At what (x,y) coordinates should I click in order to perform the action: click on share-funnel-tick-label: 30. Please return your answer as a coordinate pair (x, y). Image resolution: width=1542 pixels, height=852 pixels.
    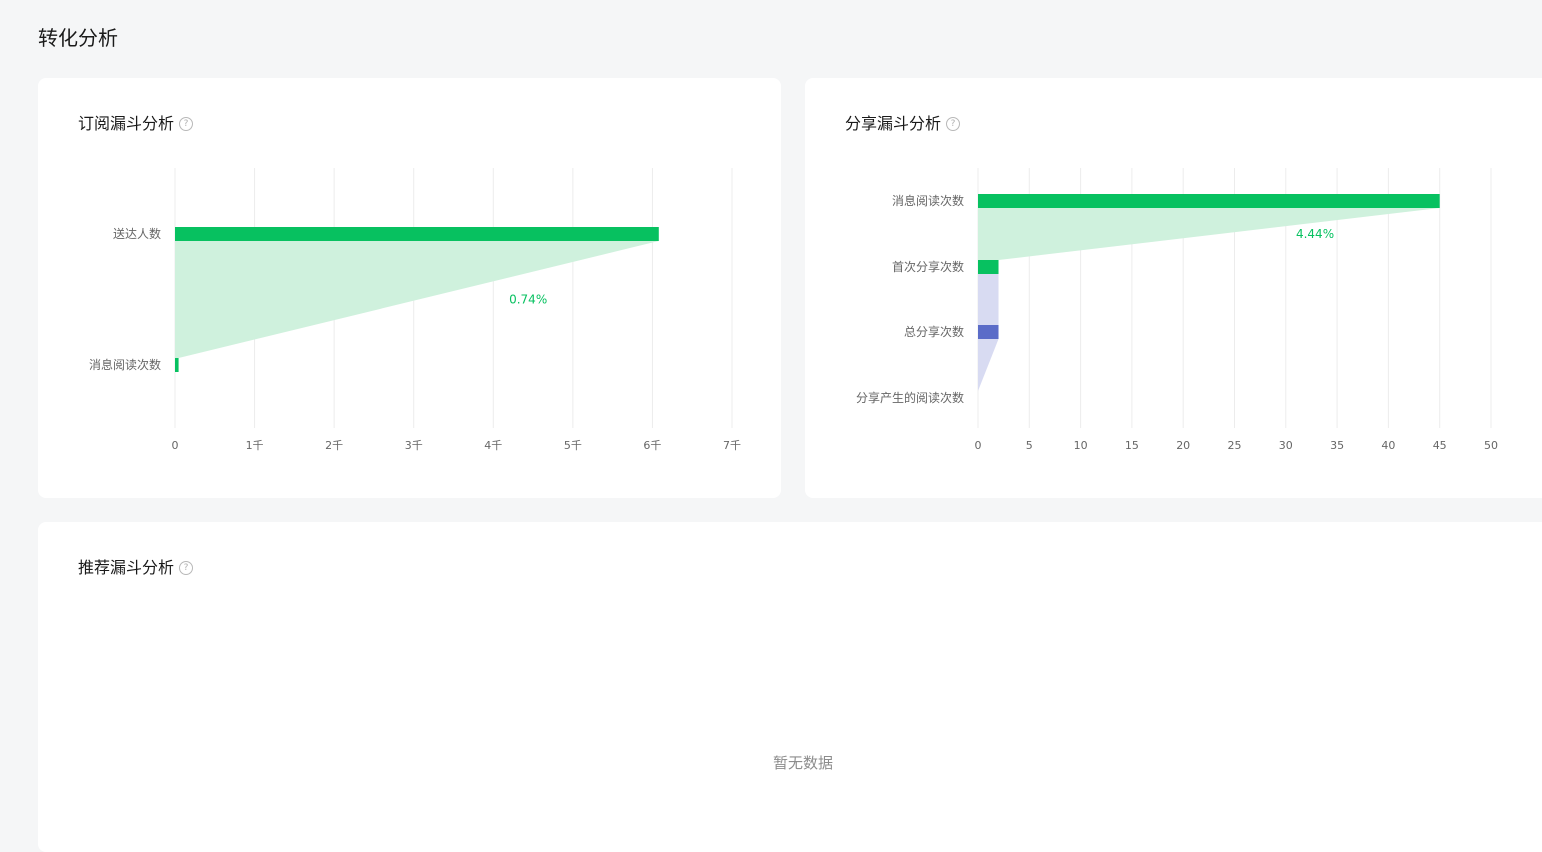
    Looking at the image, I should click on (1286, 445).